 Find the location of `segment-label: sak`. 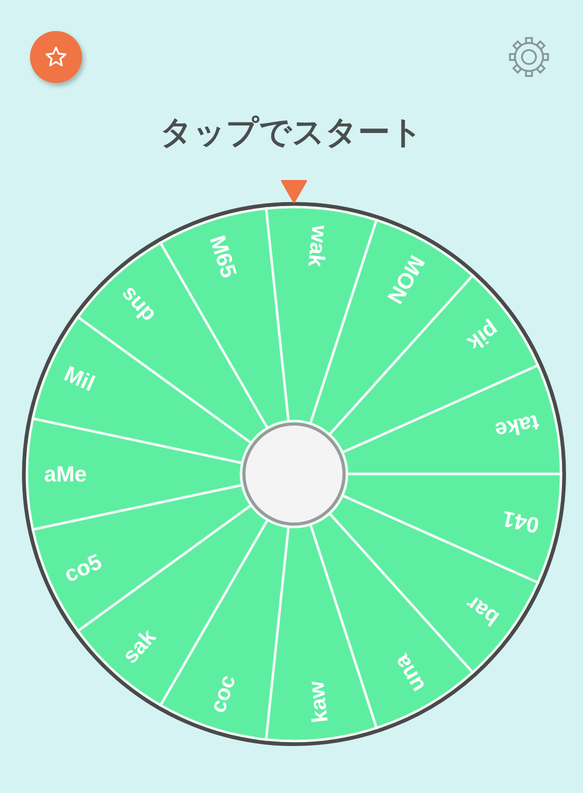

segment-label: sak is located at coordinates (139, 646).